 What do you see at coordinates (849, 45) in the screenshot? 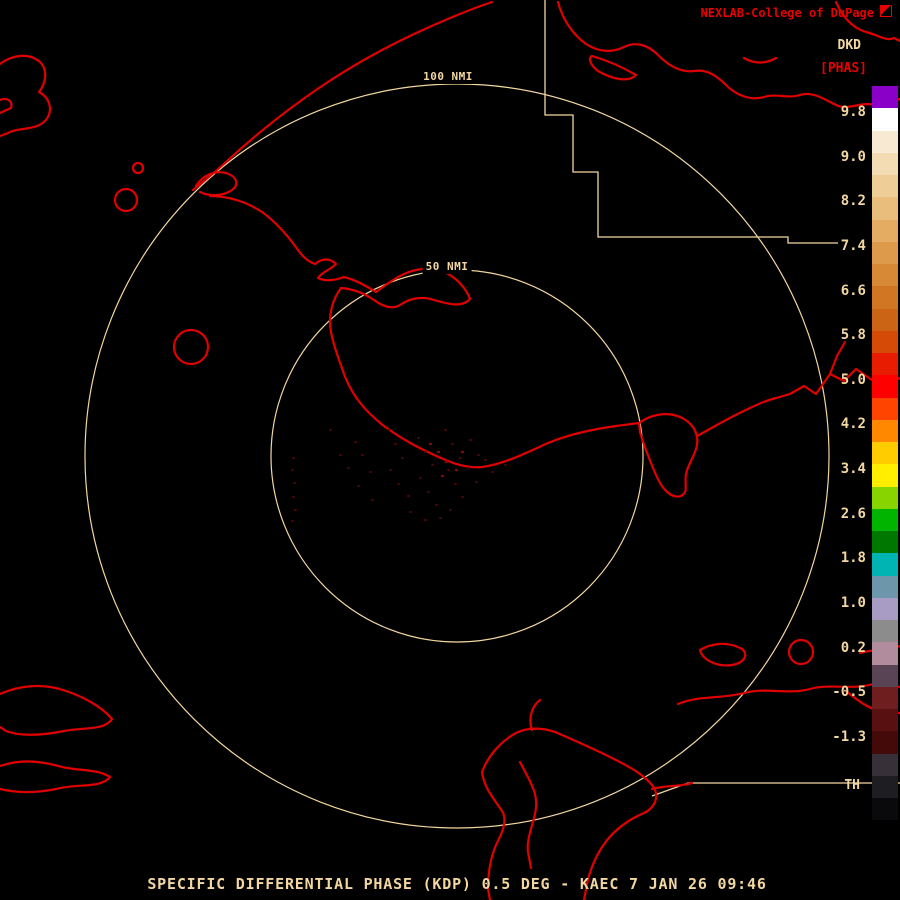
I see `product-code: DKD` at bounding box center [849, 45].